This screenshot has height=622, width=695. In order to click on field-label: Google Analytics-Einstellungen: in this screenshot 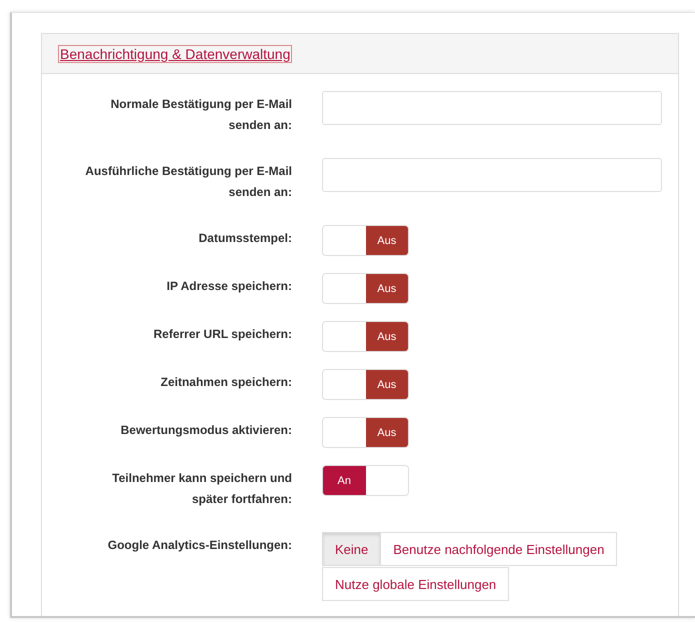, I will do `click(200, 545)`.